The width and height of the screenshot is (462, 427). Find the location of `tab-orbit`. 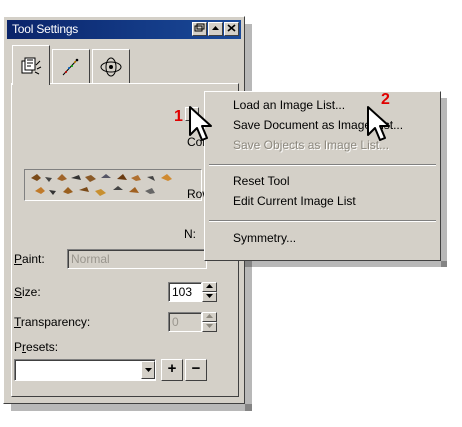

tab-orbit is located at coordinates (111, 66).